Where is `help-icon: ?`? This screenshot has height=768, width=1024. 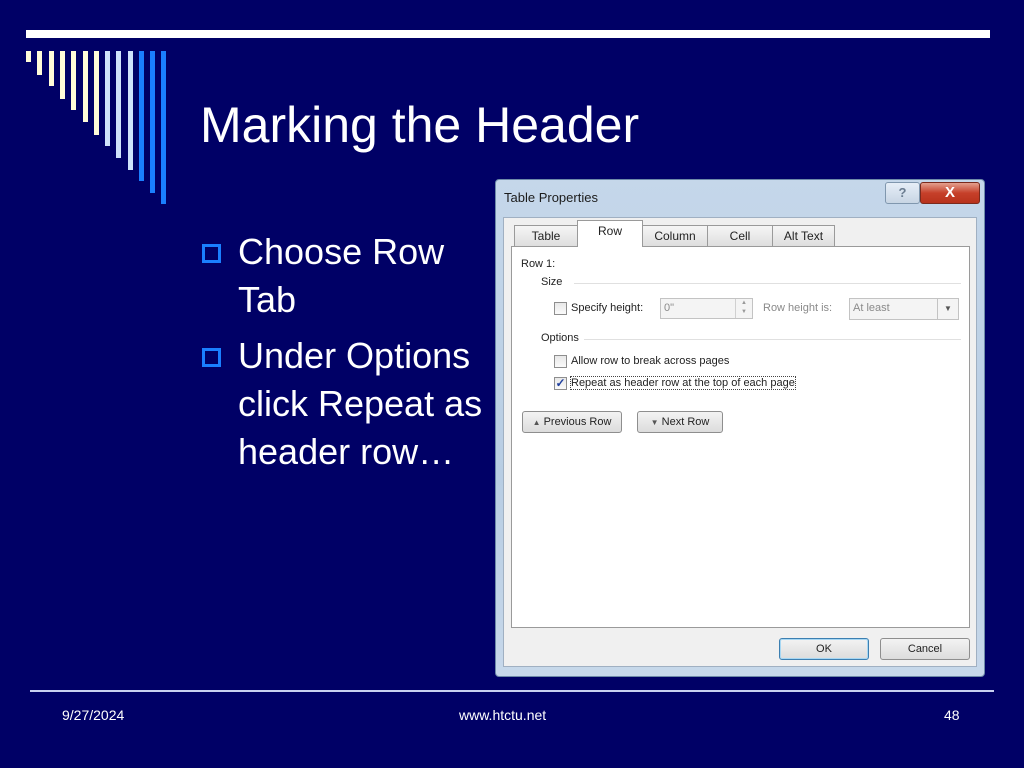
help-icon: ? is located at coordinates (902, 192).